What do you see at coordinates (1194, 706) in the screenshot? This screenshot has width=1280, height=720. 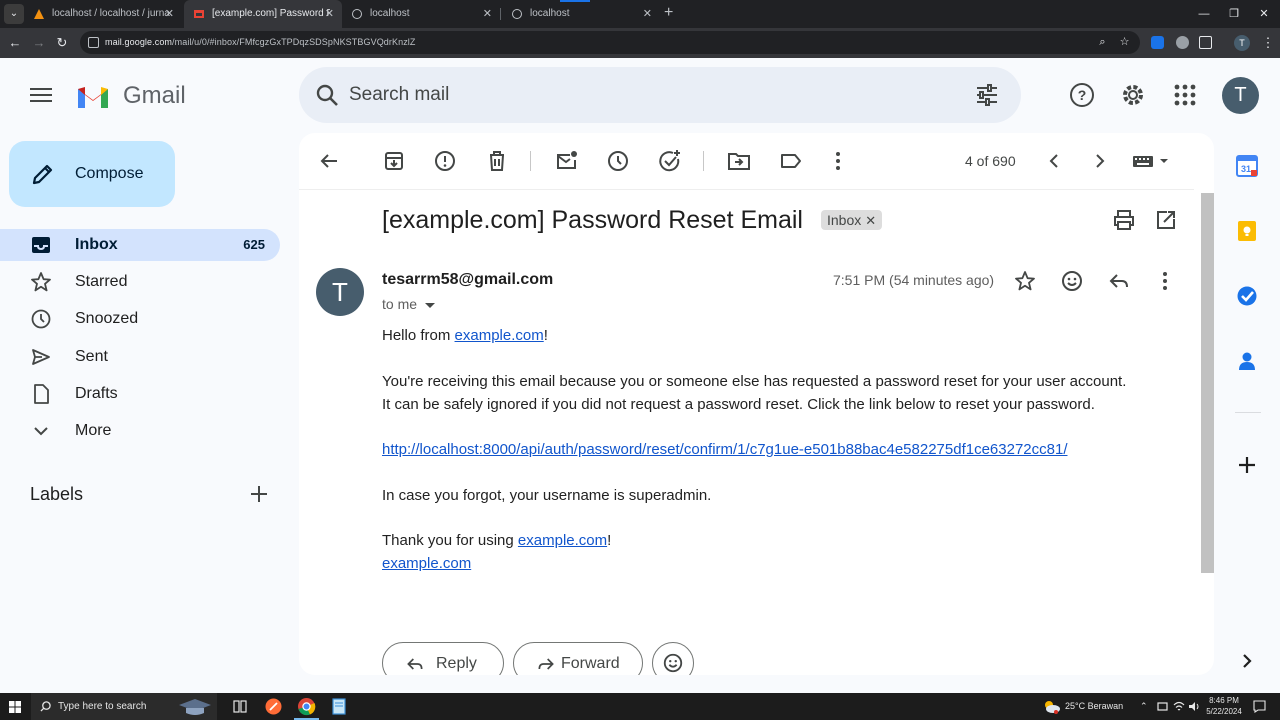 I see `volume-speaker-icon` at bounding box center [1194, 706].